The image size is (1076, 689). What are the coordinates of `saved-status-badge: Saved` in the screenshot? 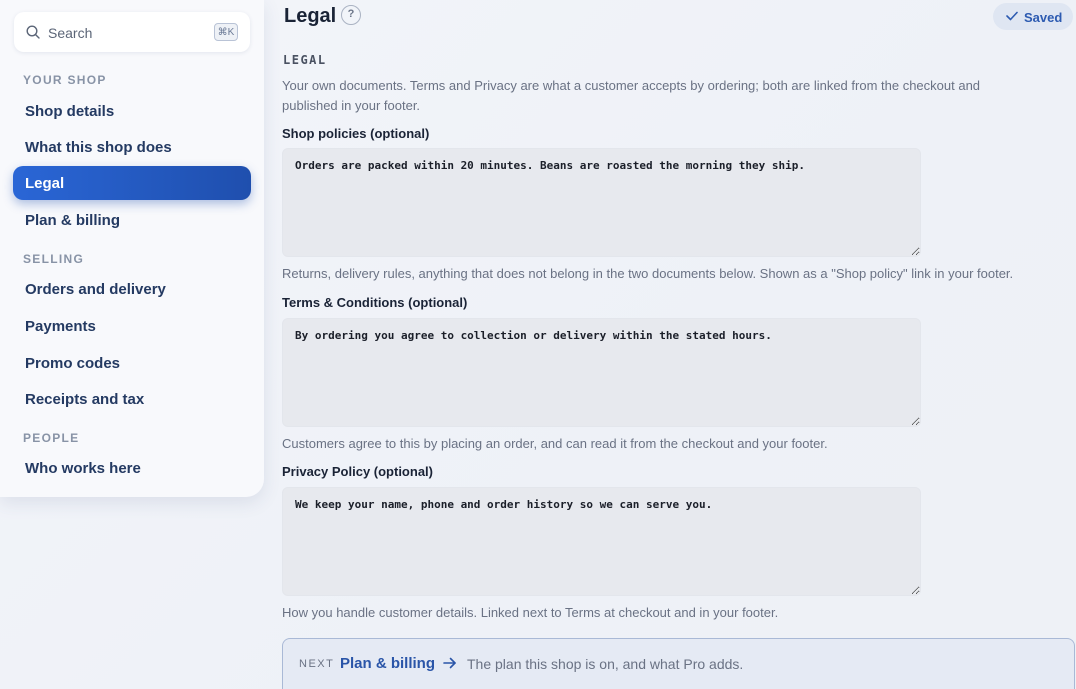 It's located at (1033, 16).